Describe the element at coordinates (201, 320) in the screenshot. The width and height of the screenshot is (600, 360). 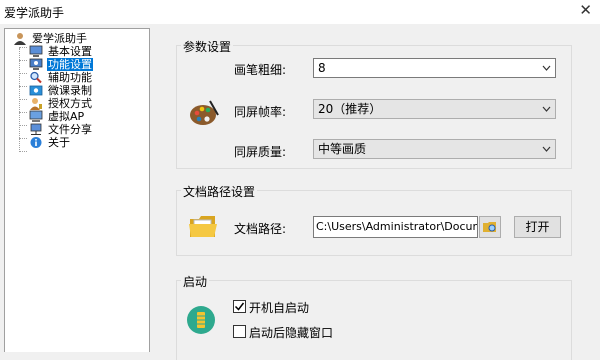
I see `startup-app-icon` at that location.